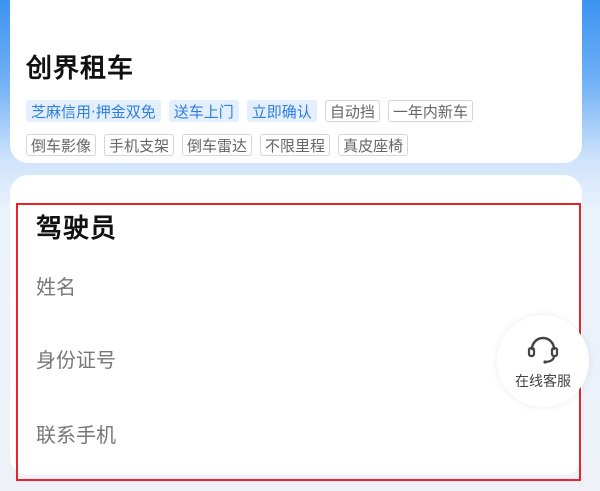 Image resolution: width=600 pixels, height=491 pixels. What do you see at coordinates (80, 69) in the screenshot?
I see `vendor-name: 创界租车` at bounding box center [80, 69].